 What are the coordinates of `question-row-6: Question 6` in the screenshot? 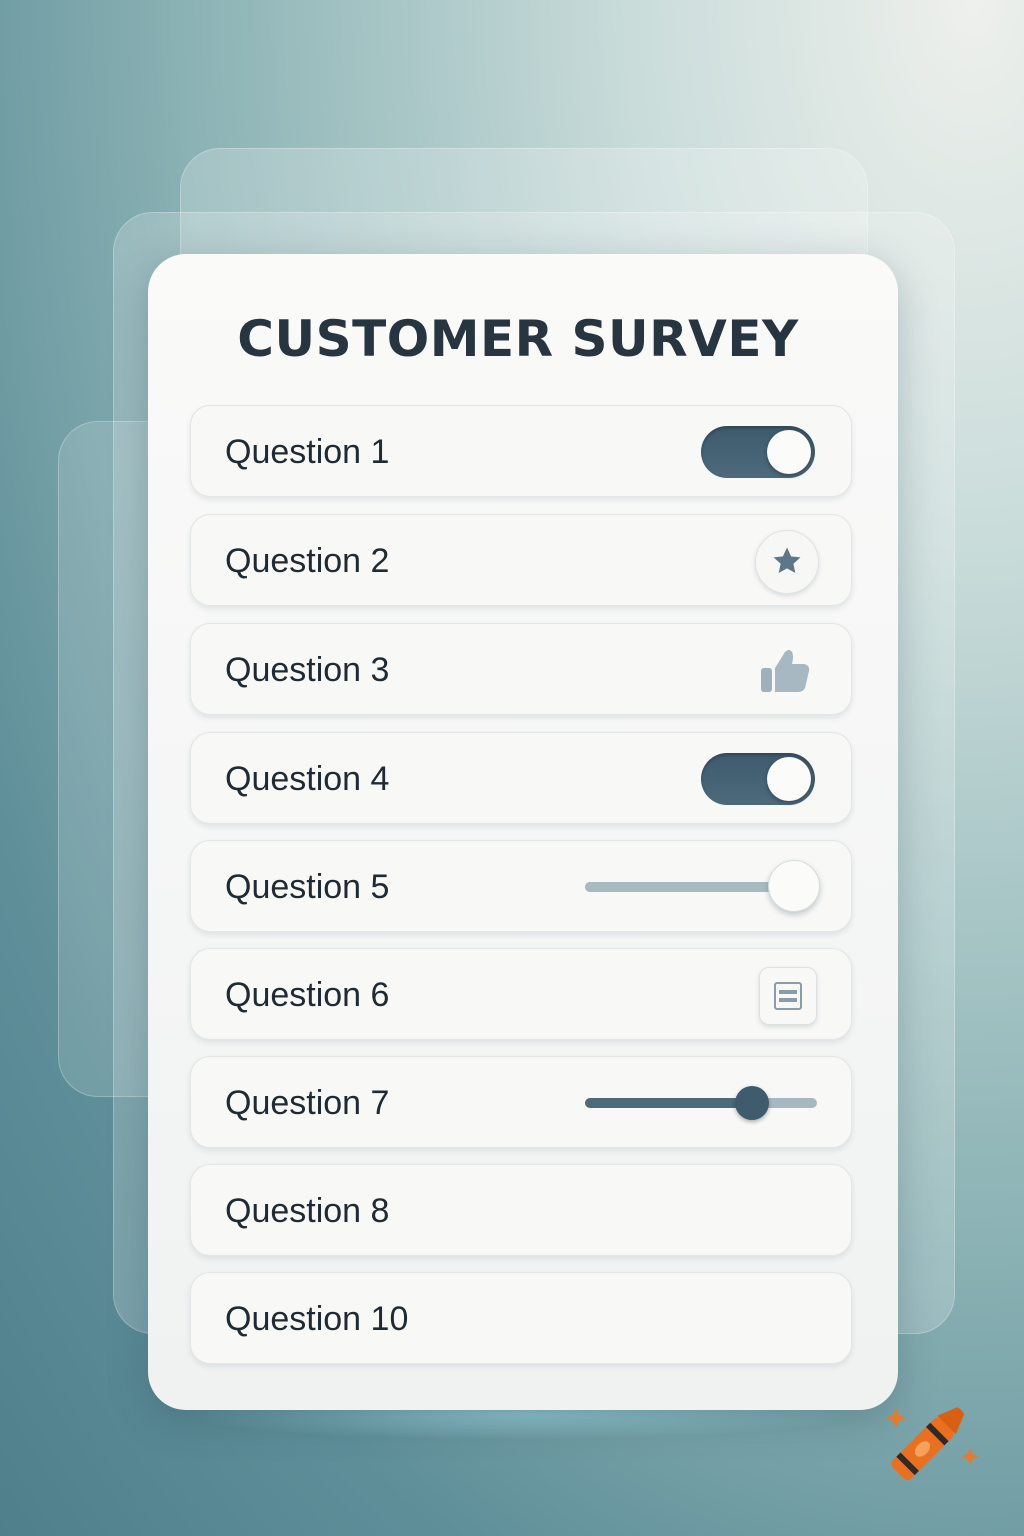 It's located at (521, 994).